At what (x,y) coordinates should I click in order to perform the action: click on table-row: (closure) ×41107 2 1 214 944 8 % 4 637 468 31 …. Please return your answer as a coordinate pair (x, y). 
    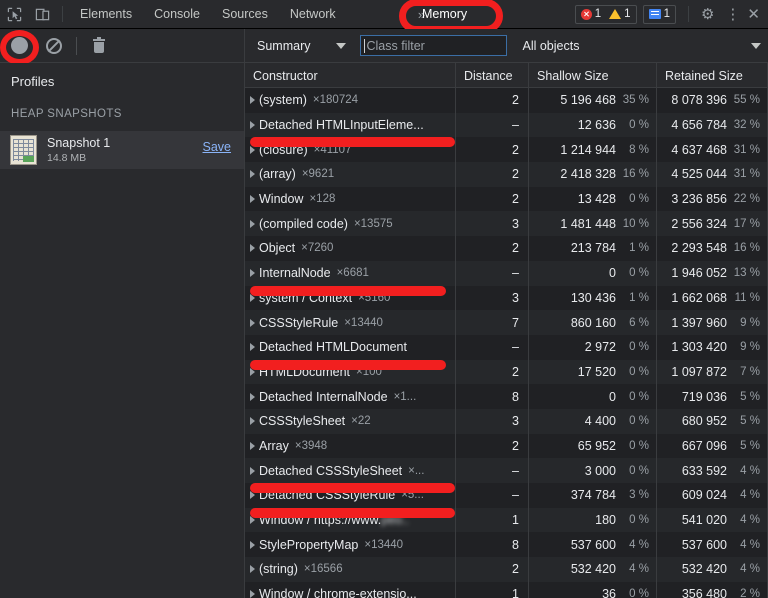
    Looking at the image, I should click on (506, 150).